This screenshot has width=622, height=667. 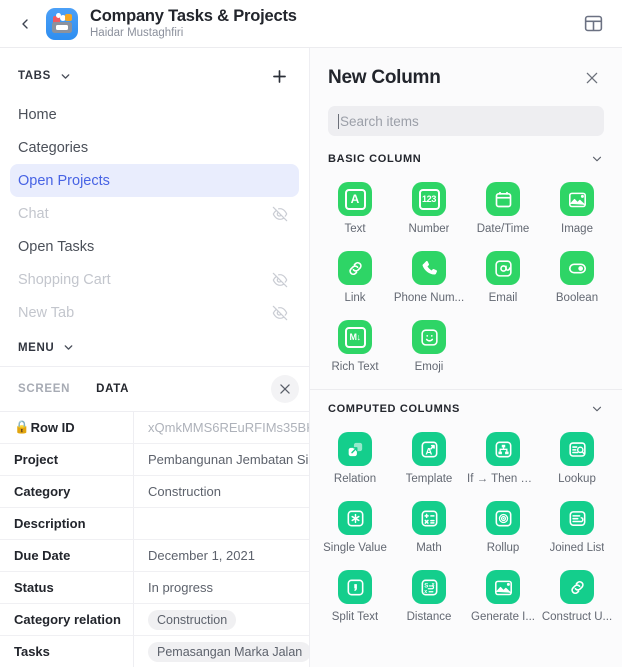 I want to click on sidebar-item-label: Shopping Cart, so click(x=64, y=279).